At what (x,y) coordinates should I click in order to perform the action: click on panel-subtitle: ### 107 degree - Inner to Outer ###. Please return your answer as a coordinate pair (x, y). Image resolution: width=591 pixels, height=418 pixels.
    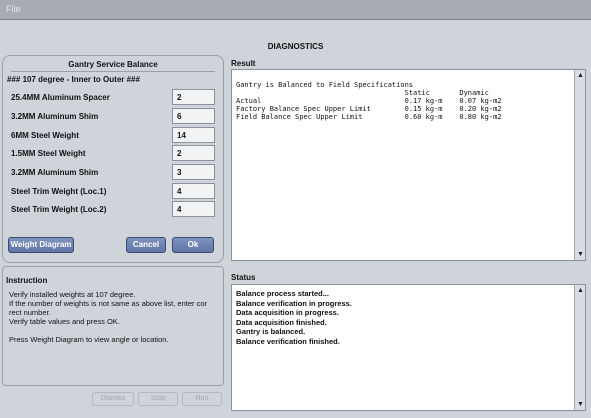
    Looking at the image, I should click on (73, 79).